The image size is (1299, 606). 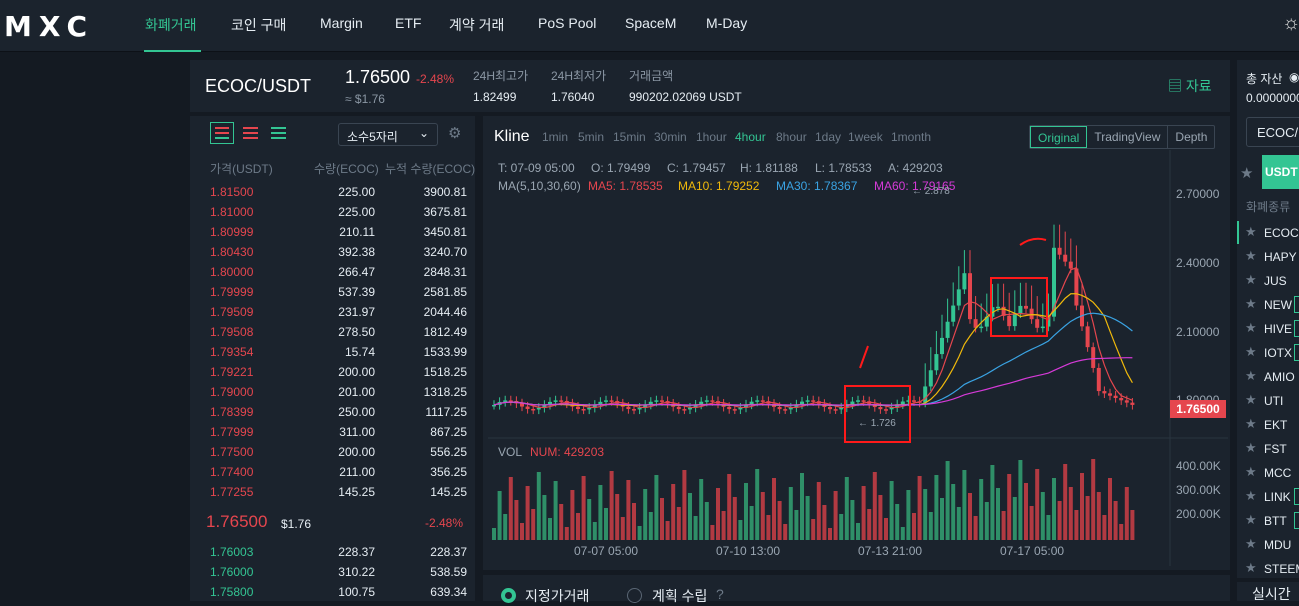 What do you see at coordinates (332, 492) in the screenshot?
I see `ask-row: 1.77255 145.25 145.25` at bounding box center [332, 492].